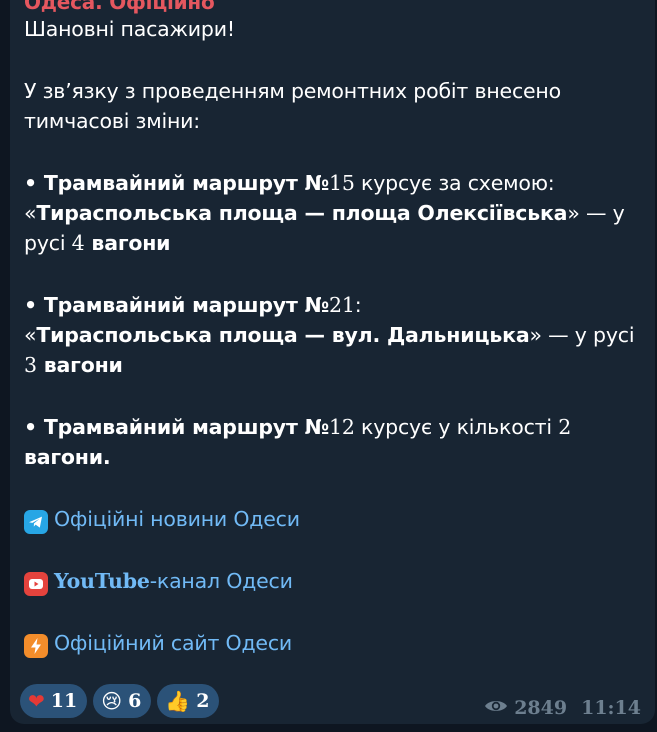 Image resolution: width=657 pixels, height=732 pixels. I want to click on route21-tail: — у русі, so click(588, 335).